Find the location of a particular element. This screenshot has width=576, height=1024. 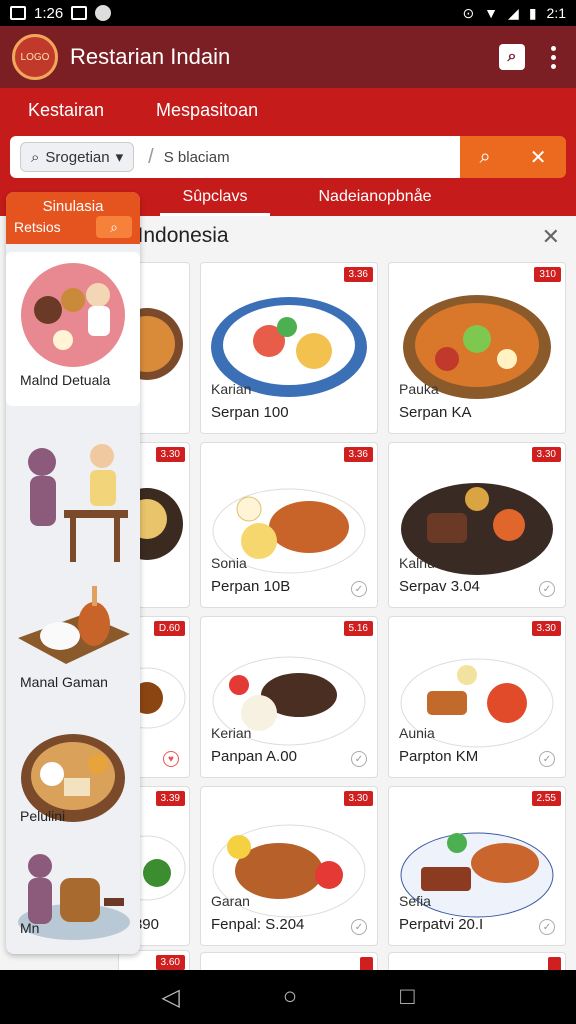

dish-card: 3.36 Sonia Perpan 10B ✓ is located at coordinates (289, 525).